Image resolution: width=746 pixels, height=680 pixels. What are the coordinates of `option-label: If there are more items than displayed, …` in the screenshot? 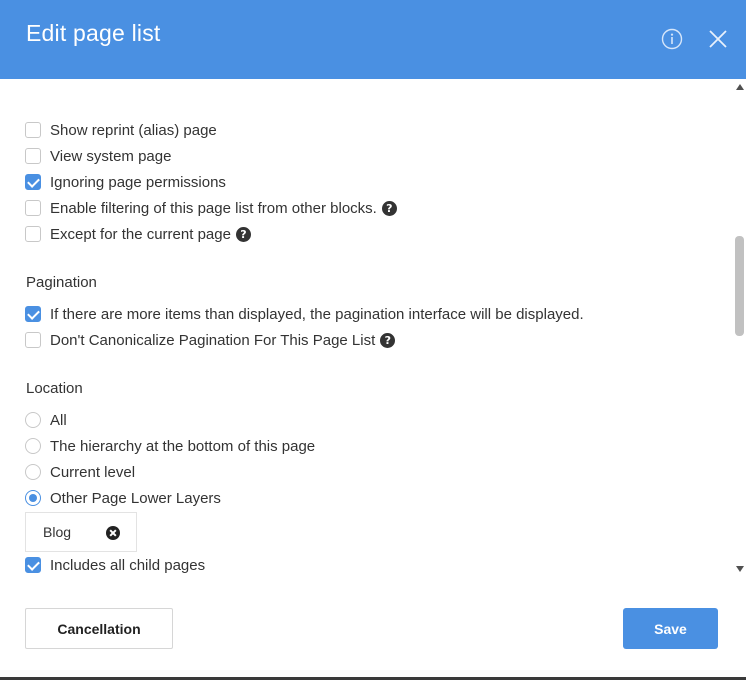 It's located at (317, 314).